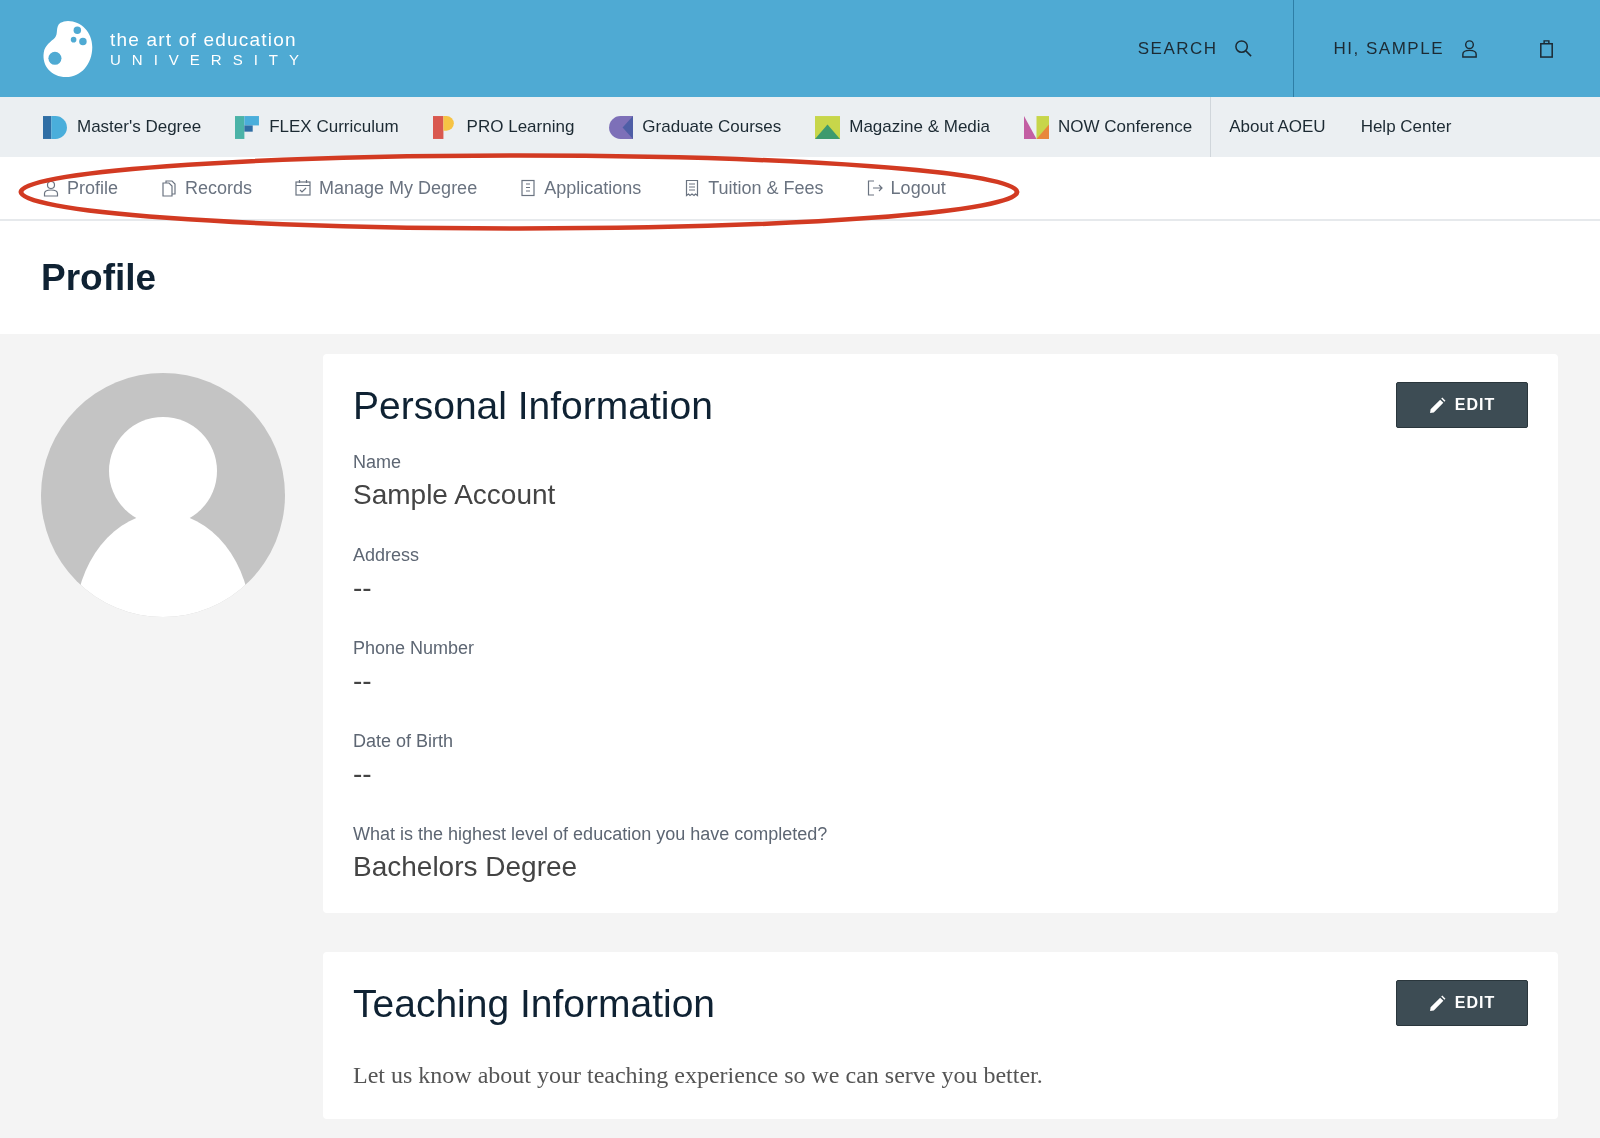 This screenshot has width=1600, height=1138. I want to click on account-tab: Records, so click(206, 188).